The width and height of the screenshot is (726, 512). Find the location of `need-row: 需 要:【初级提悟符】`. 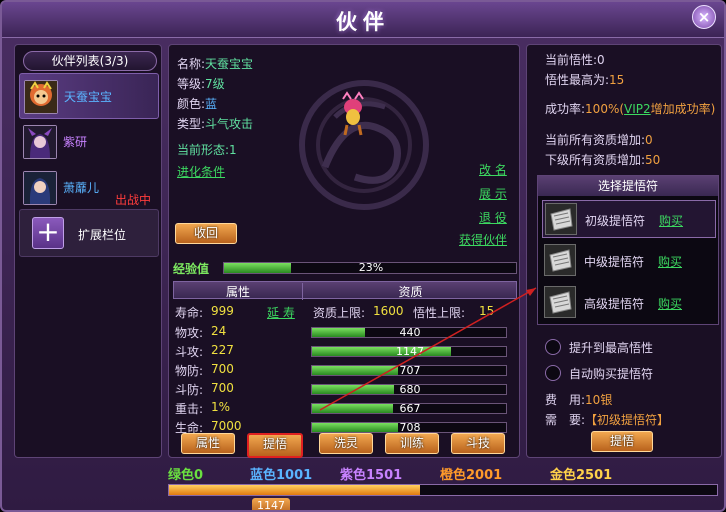

need-row: 需 要:【初级提悟符】 is located at coordinates (607, 419).